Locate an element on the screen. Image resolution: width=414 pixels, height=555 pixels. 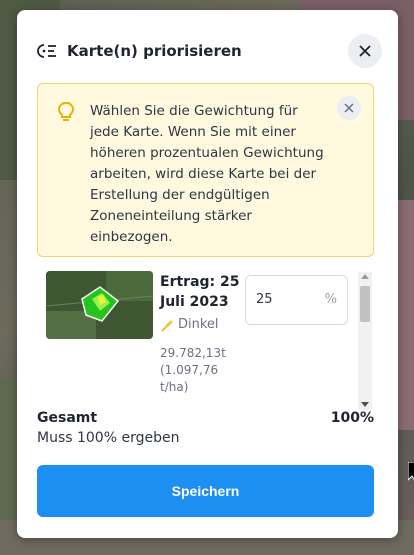
weight-unit: % is located at coordinates (330, 299).